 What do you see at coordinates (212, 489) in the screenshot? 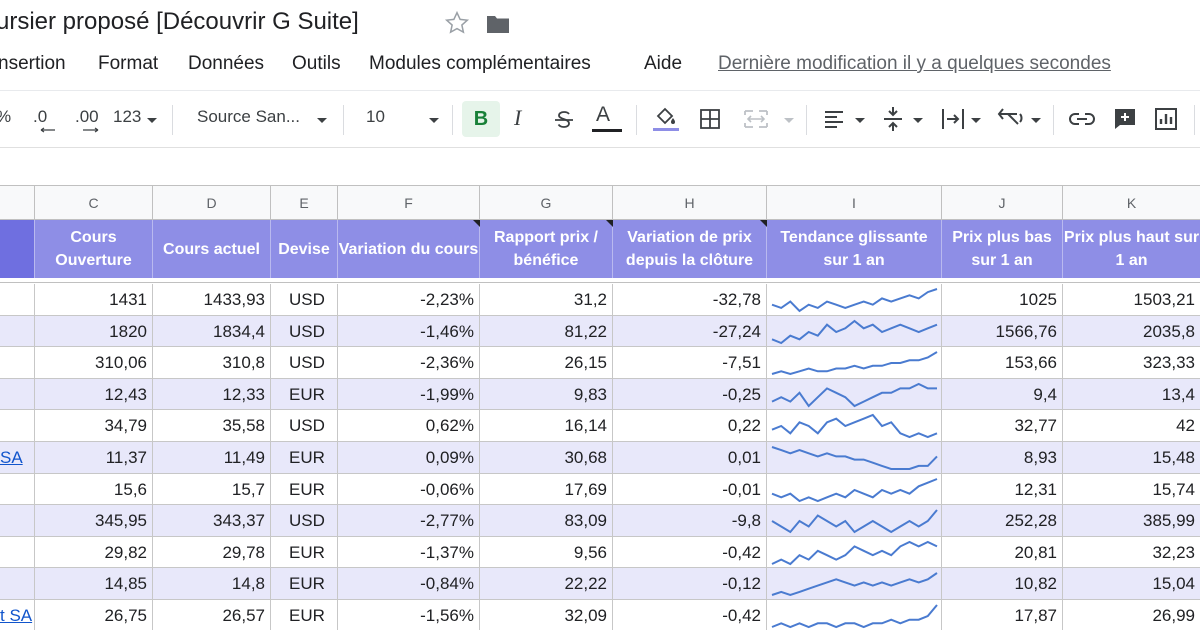
I see `current-price-cell: 15,7` at bounding box center [212, 489].